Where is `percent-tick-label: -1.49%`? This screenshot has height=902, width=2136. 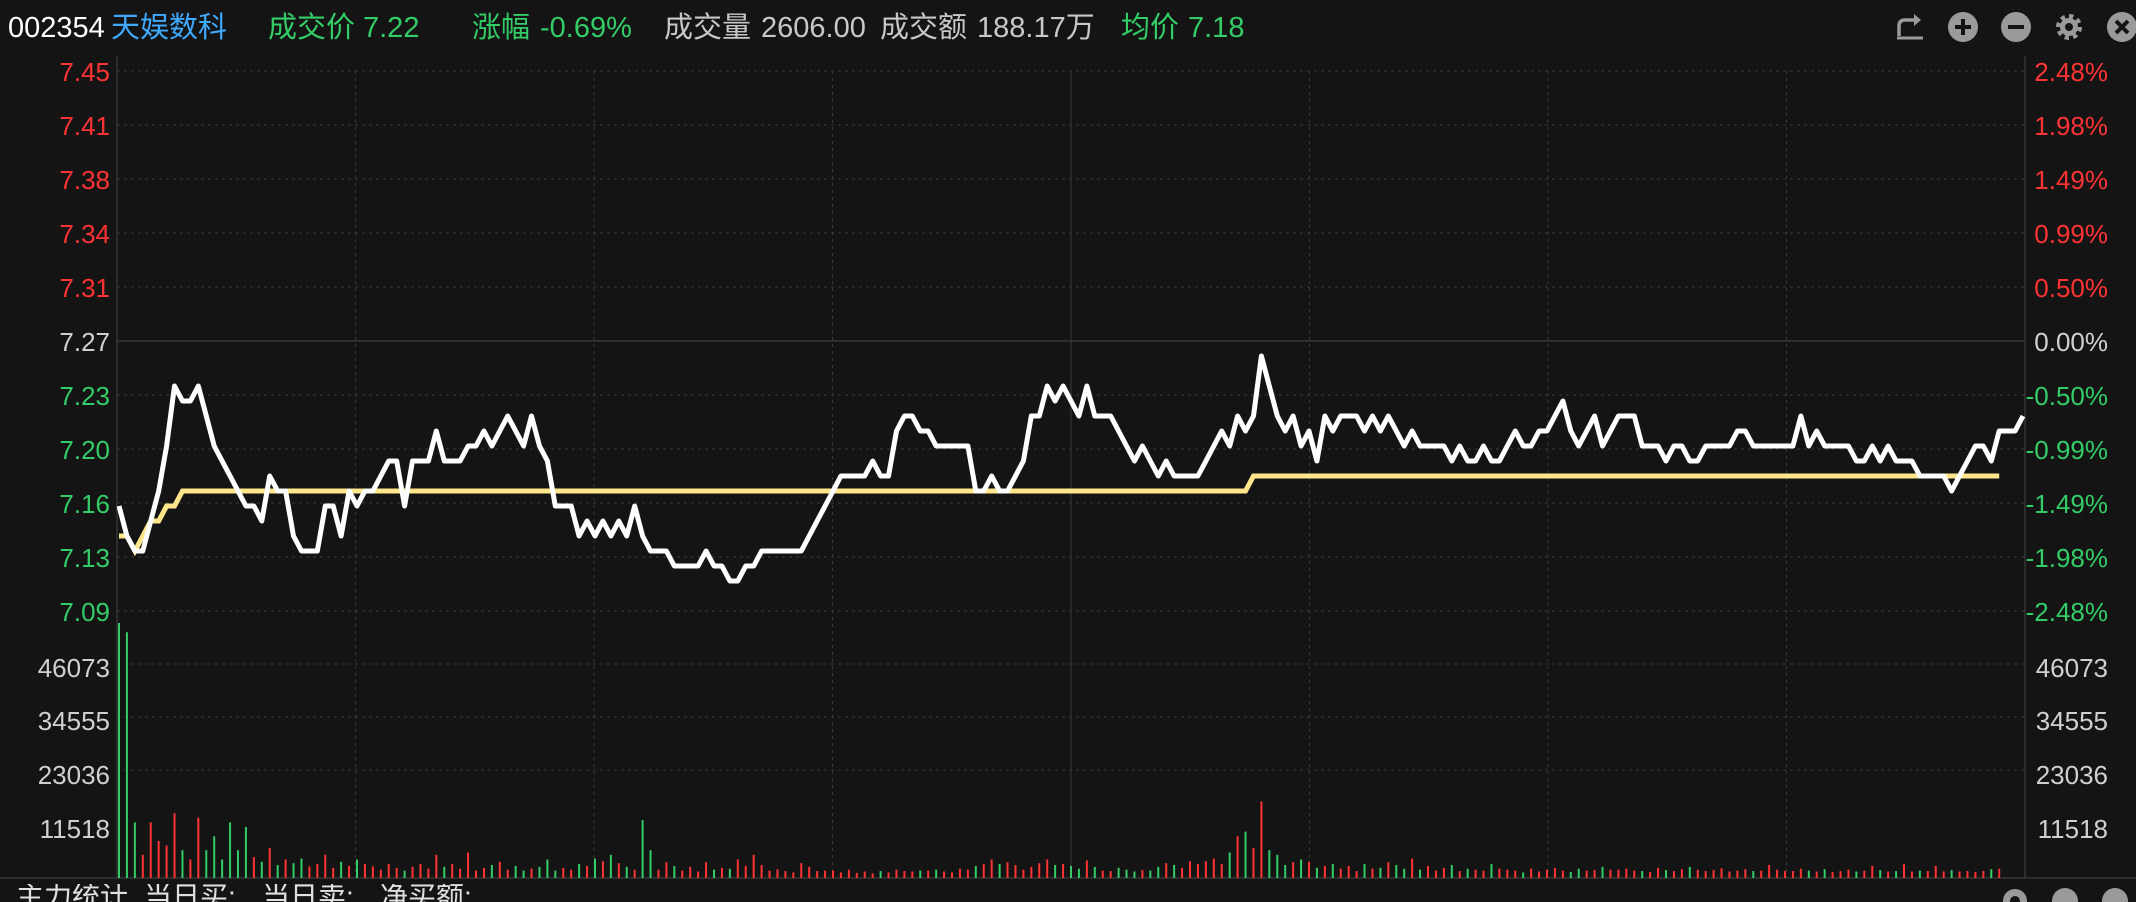 percent-tick-label: -1.49% is located at coordinates (2067, 504).